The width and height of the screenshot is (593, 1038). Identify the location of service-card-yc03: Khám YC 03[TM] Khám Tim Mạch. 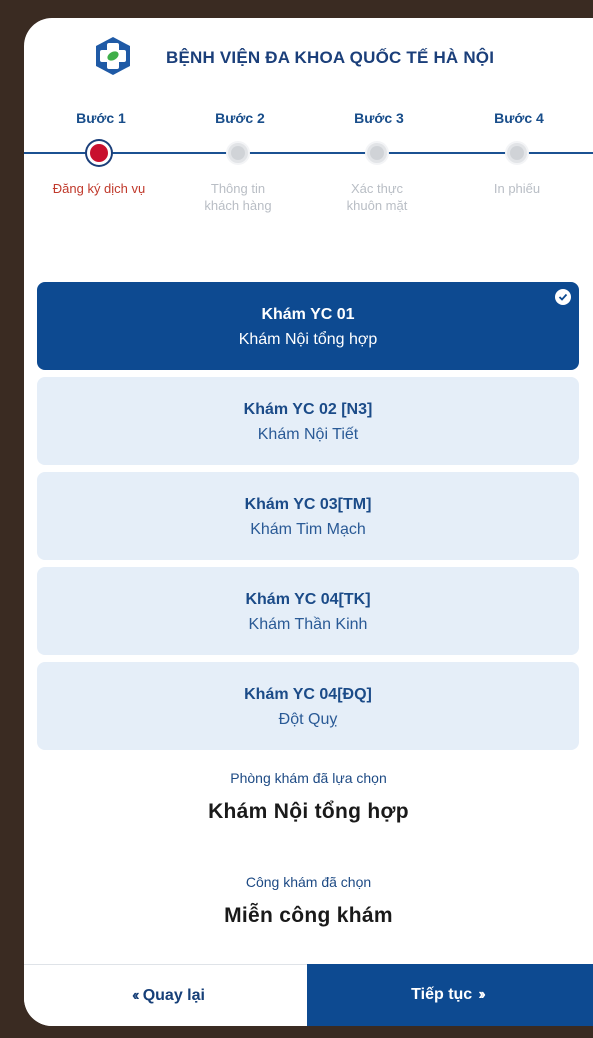
(308, 516).